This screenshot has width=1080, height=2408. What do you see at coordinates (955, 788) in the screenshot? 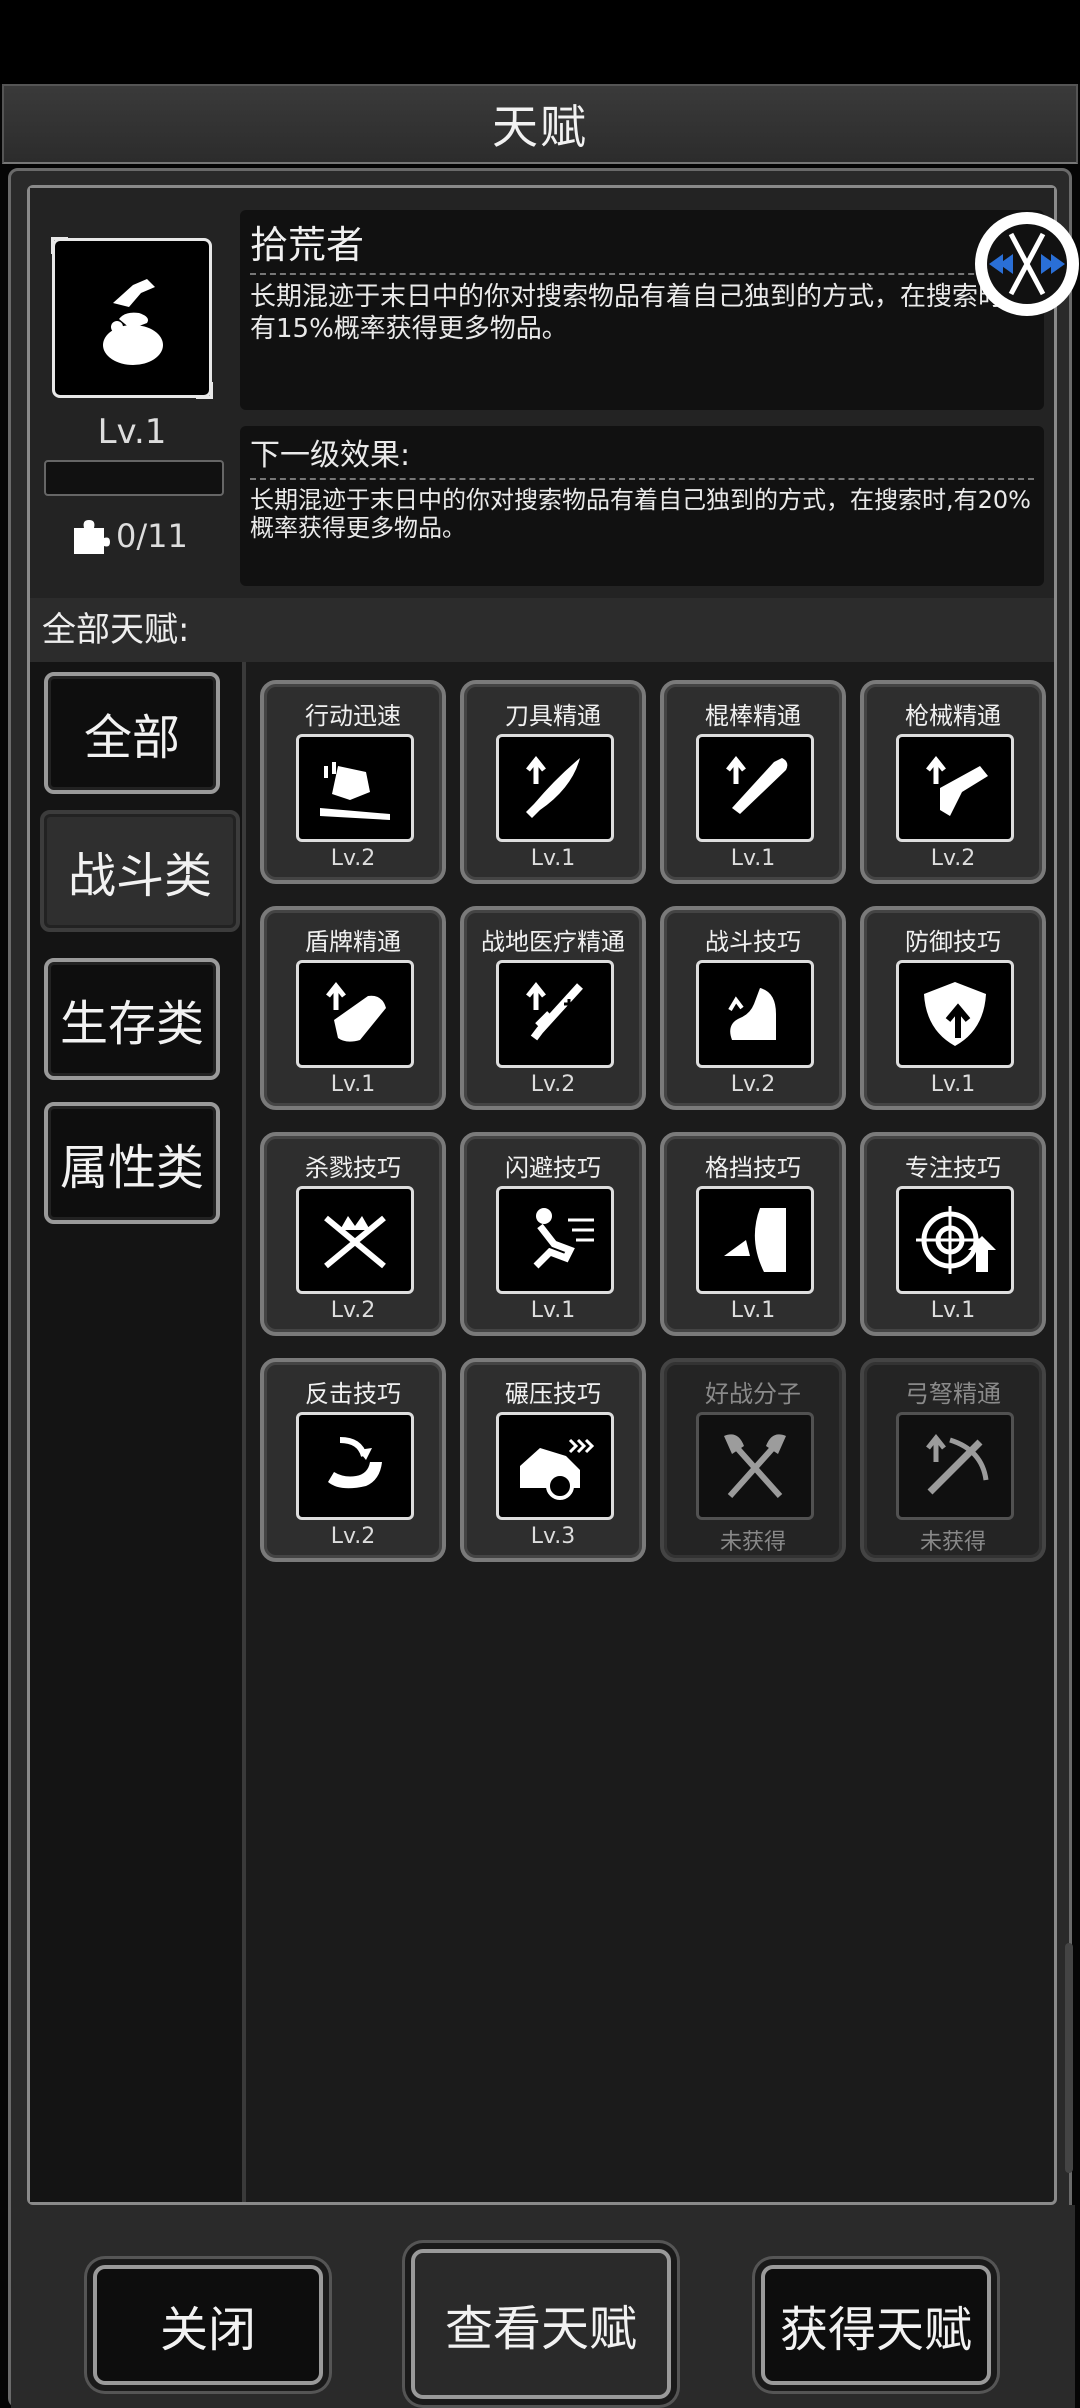
I see `pistol-icon` at bounding box center [955, 788].